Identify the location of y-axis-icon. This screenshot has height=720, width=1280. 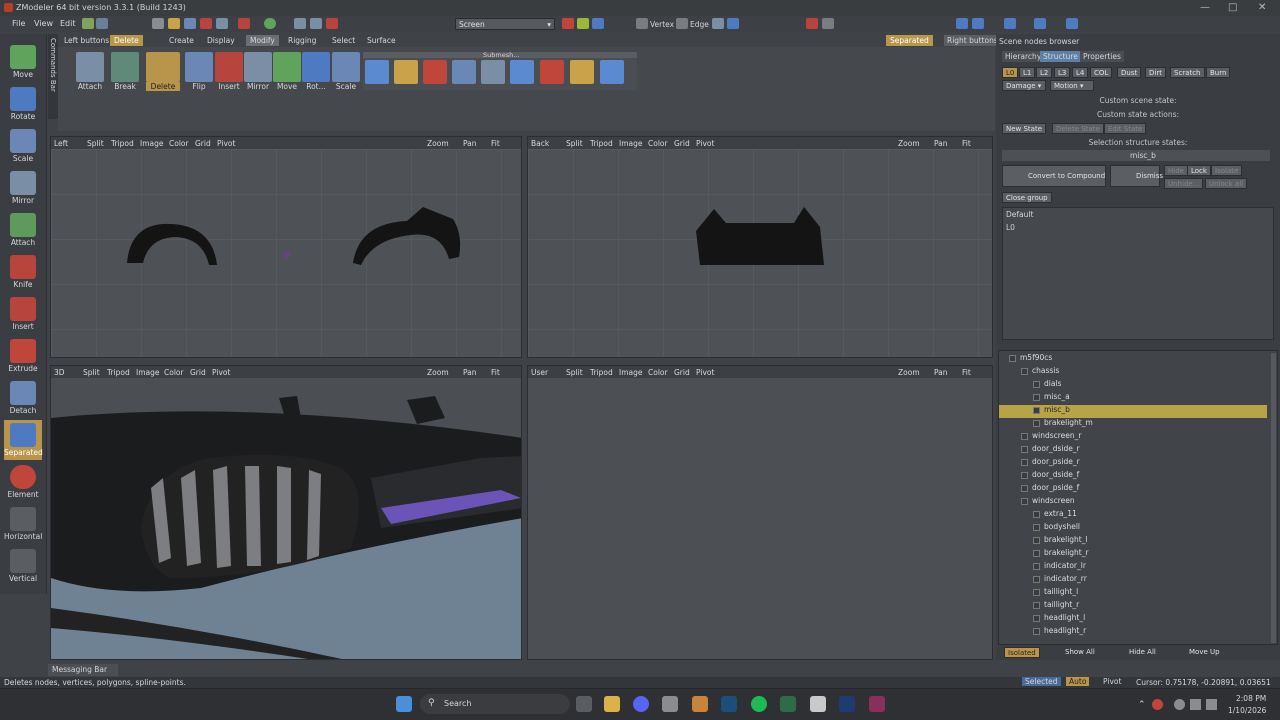
(583, 23).